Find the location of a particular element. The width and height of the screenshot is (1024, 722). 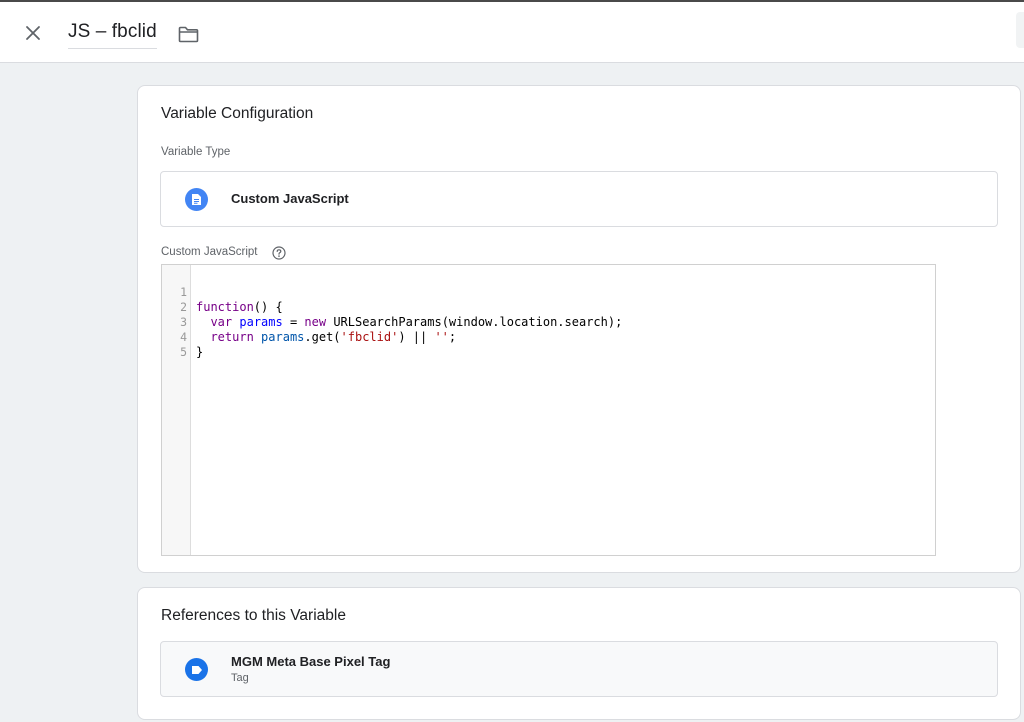

close-button is located at coordinates (33, 33).